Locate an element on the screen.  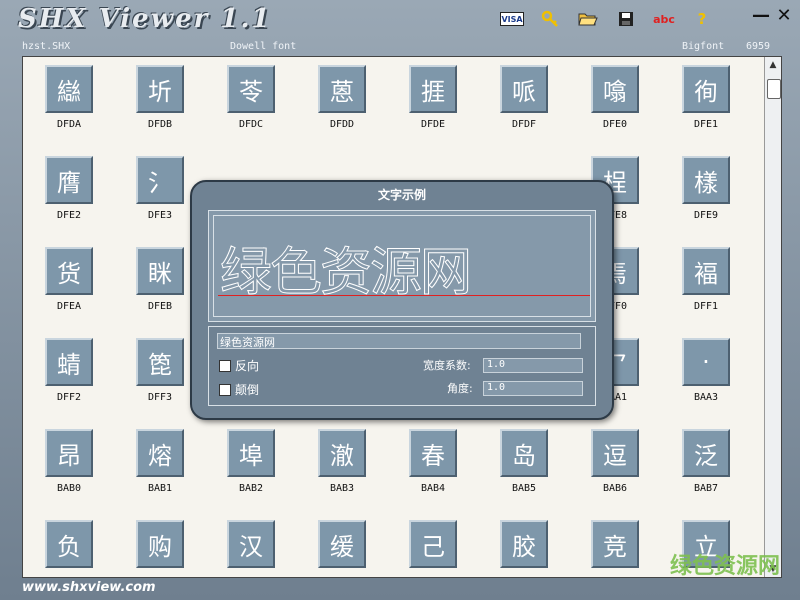
glyph-cell: 春 BAB4 is located at coordinates (433, 461).